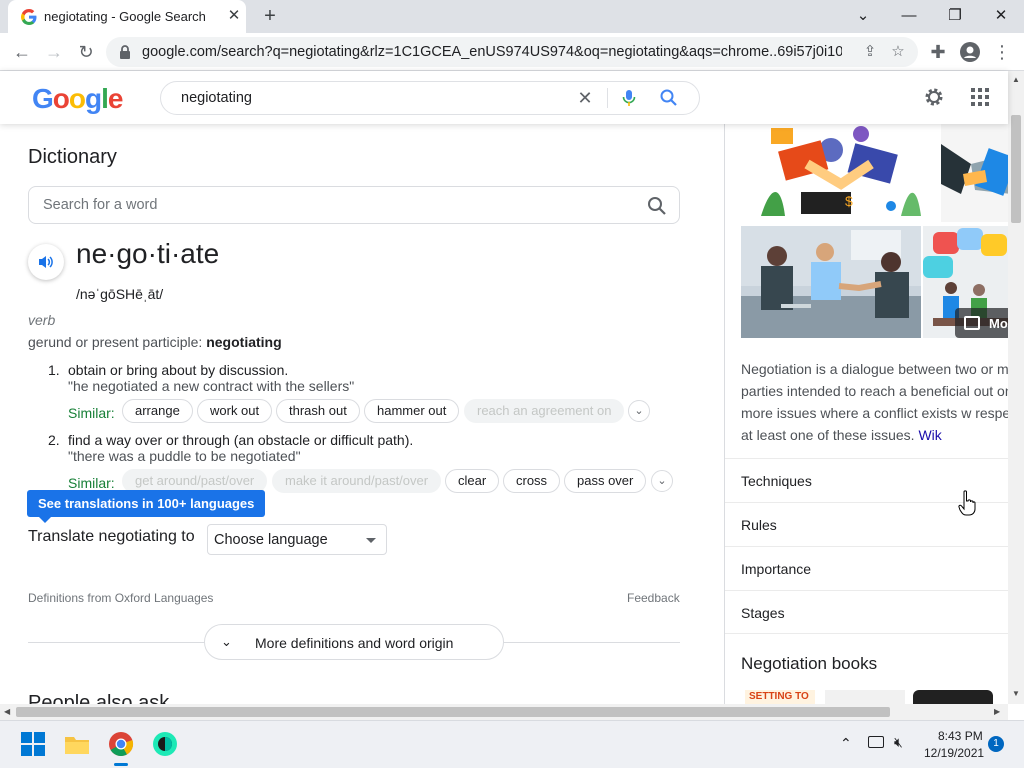  Describe the element at coordinates (216, 98) in the screenshot. I see `search-input: negiotating` at that location.